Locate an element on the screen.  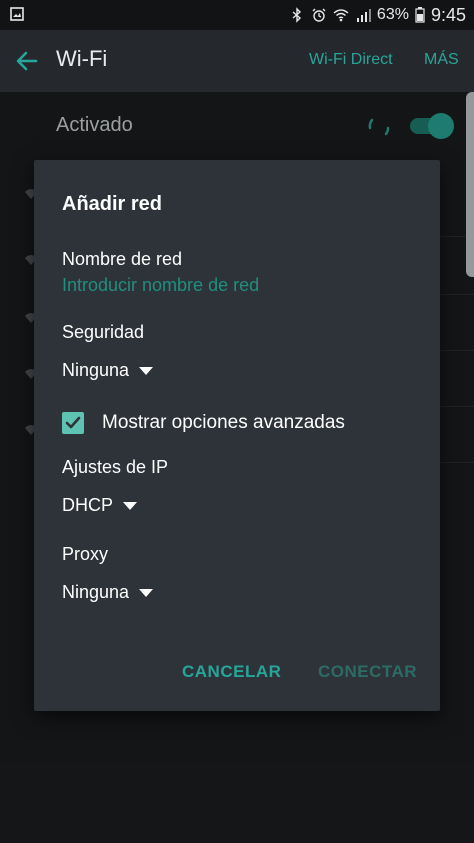
bluetooth-icon is located at coordinates (296, 15).